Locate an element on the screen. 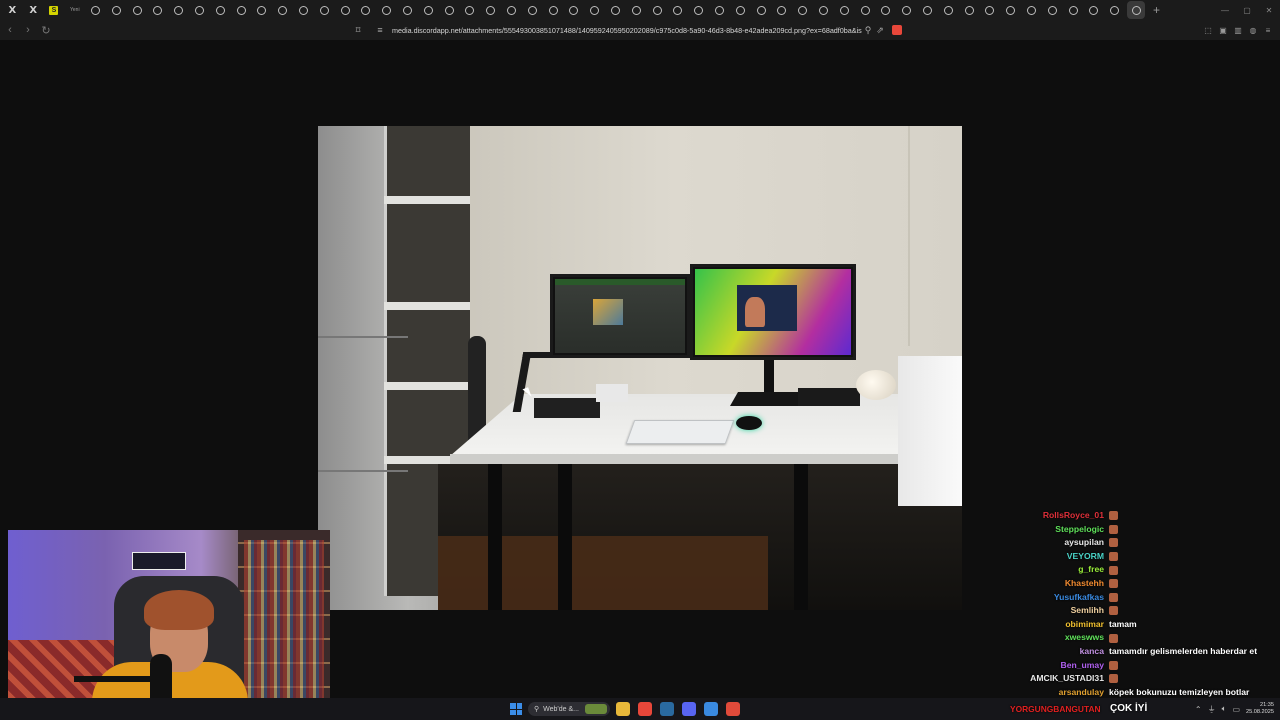 The height and width of the screenshot is (720, 1280). chat-username: Semlihh is located at coordinates (1087, 610).